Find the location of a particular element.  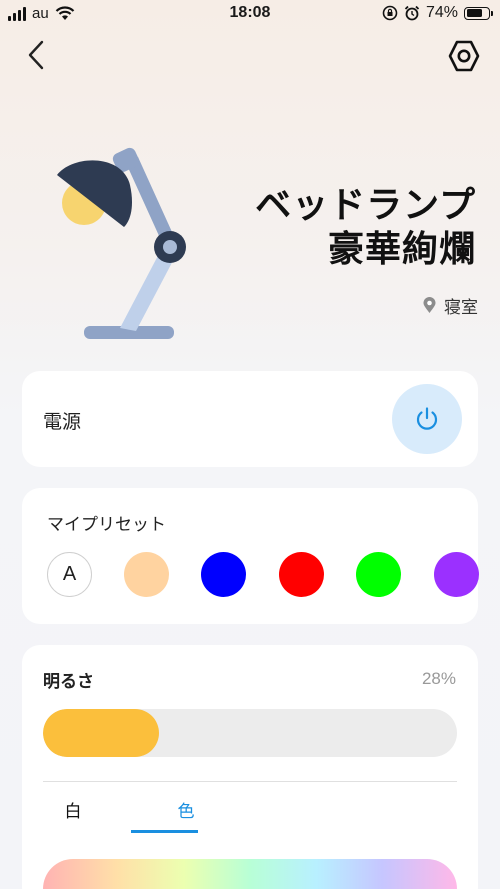

power-label: 電源 is located at coordinates (62, 422).